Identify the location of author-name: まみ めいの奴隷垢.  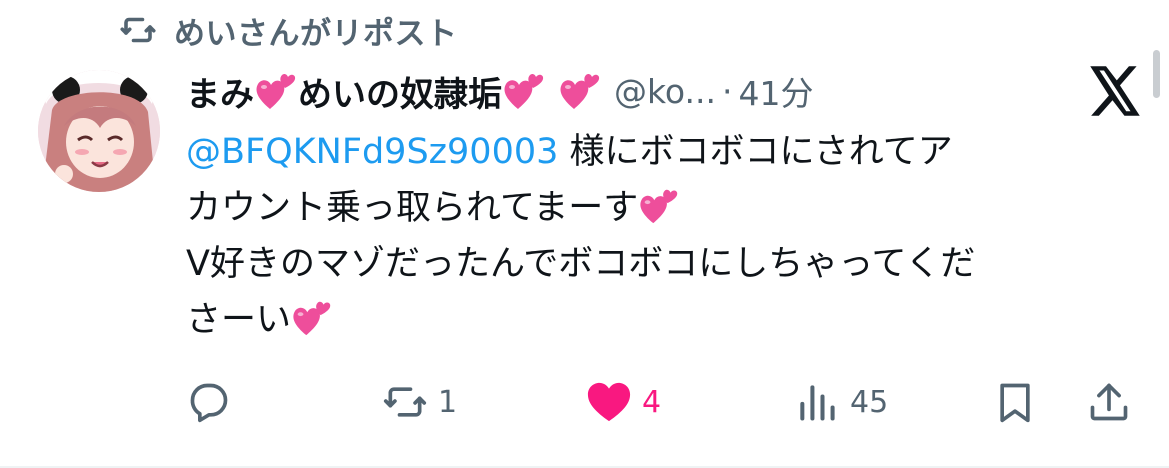
(394, 91).